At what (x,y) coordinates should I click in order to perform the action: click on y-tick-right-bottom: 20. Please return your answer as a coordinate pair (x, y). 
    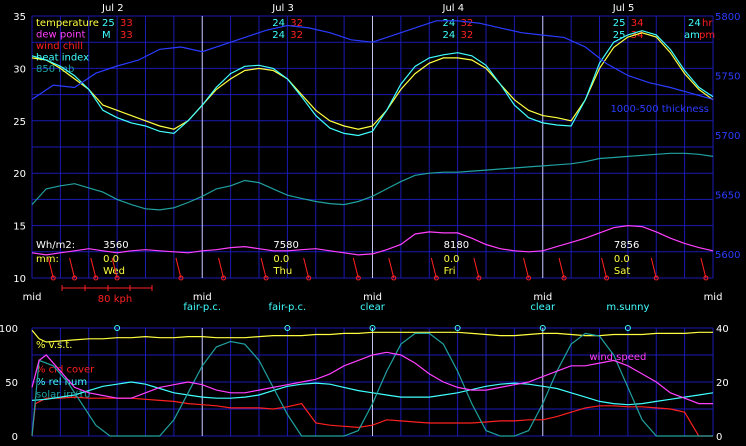
    Looking at the image, I should click on (722, 383).